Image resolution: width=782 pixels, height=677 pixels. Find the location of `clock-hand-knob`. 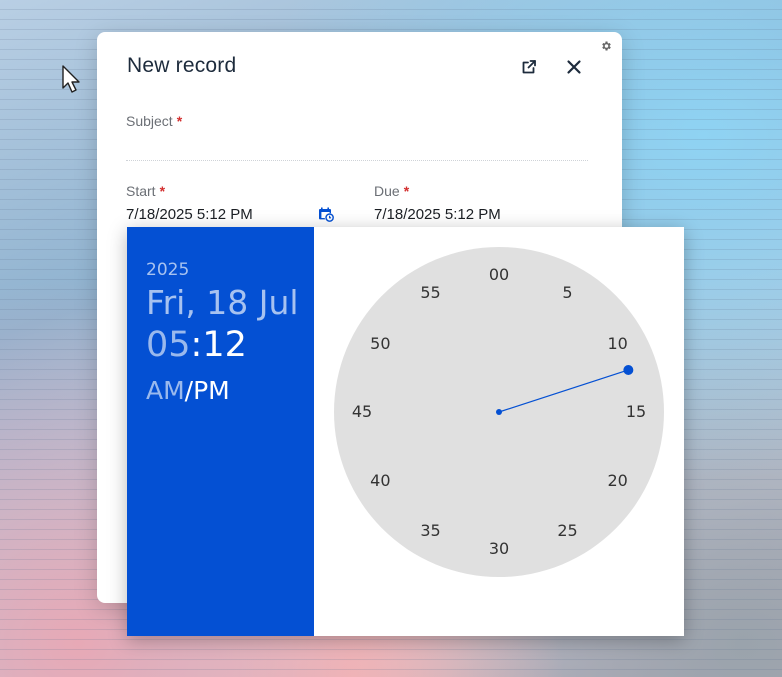

clock-hand-knob is located at coordinates (628, 369).